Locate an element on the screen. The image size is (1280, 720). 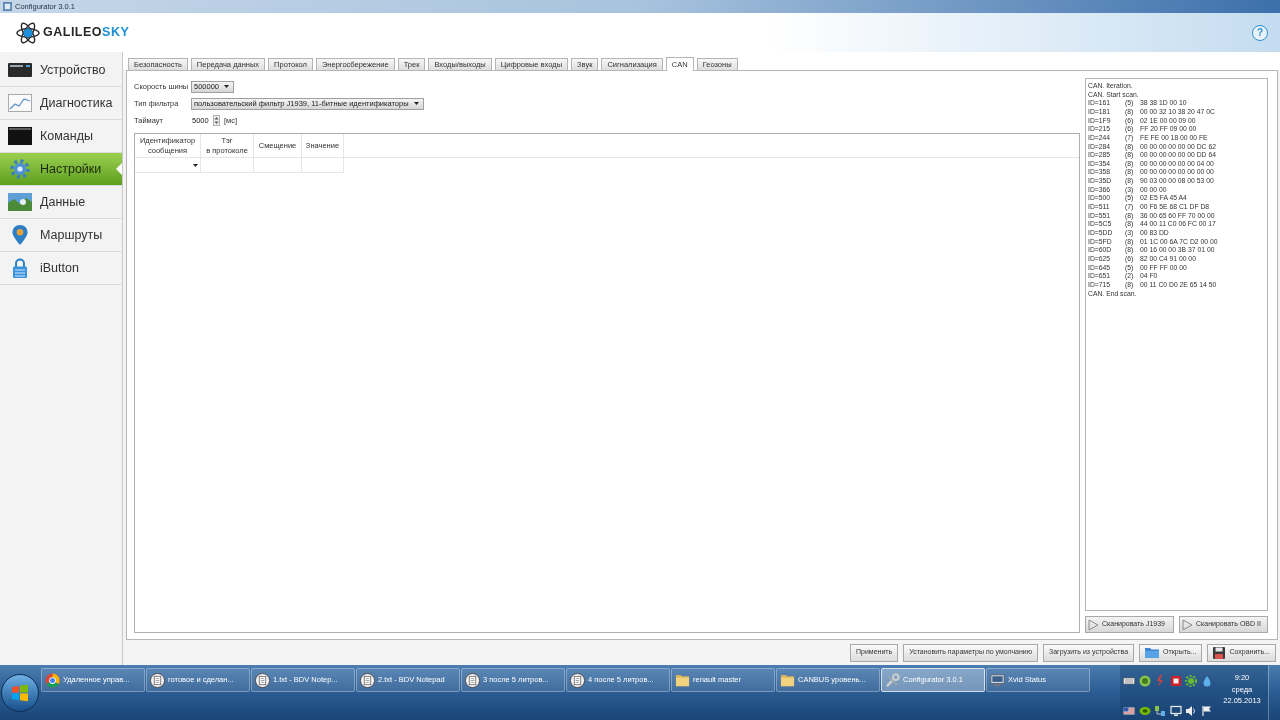
sidebar-item: Маршруты is located at coordinates (61, 235).